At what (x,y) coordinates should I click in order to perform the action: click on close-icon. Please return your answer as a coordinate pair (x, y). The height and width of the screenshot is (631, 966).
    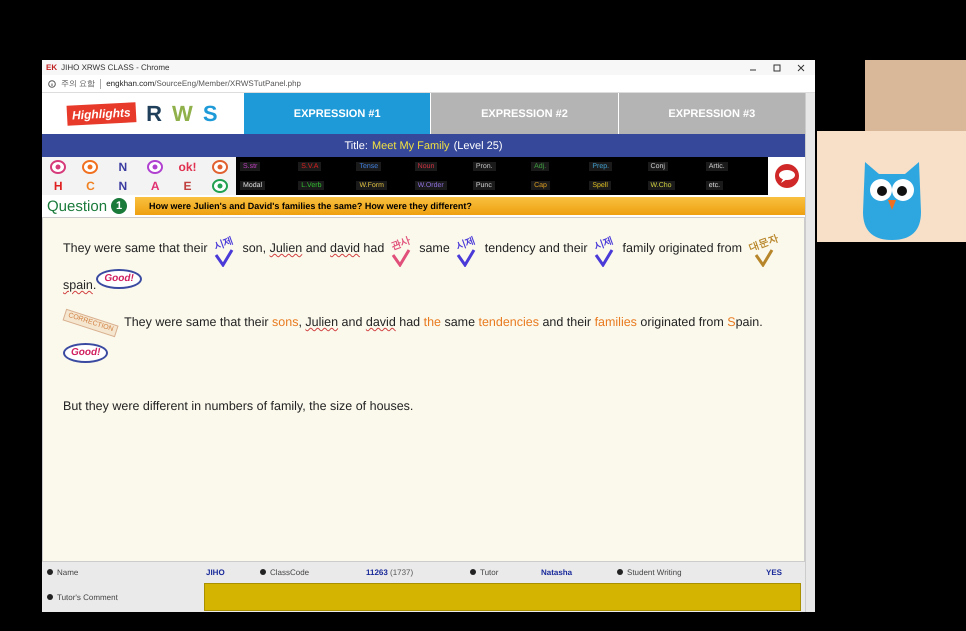
    Looking at the image, I should click on (801, 68).